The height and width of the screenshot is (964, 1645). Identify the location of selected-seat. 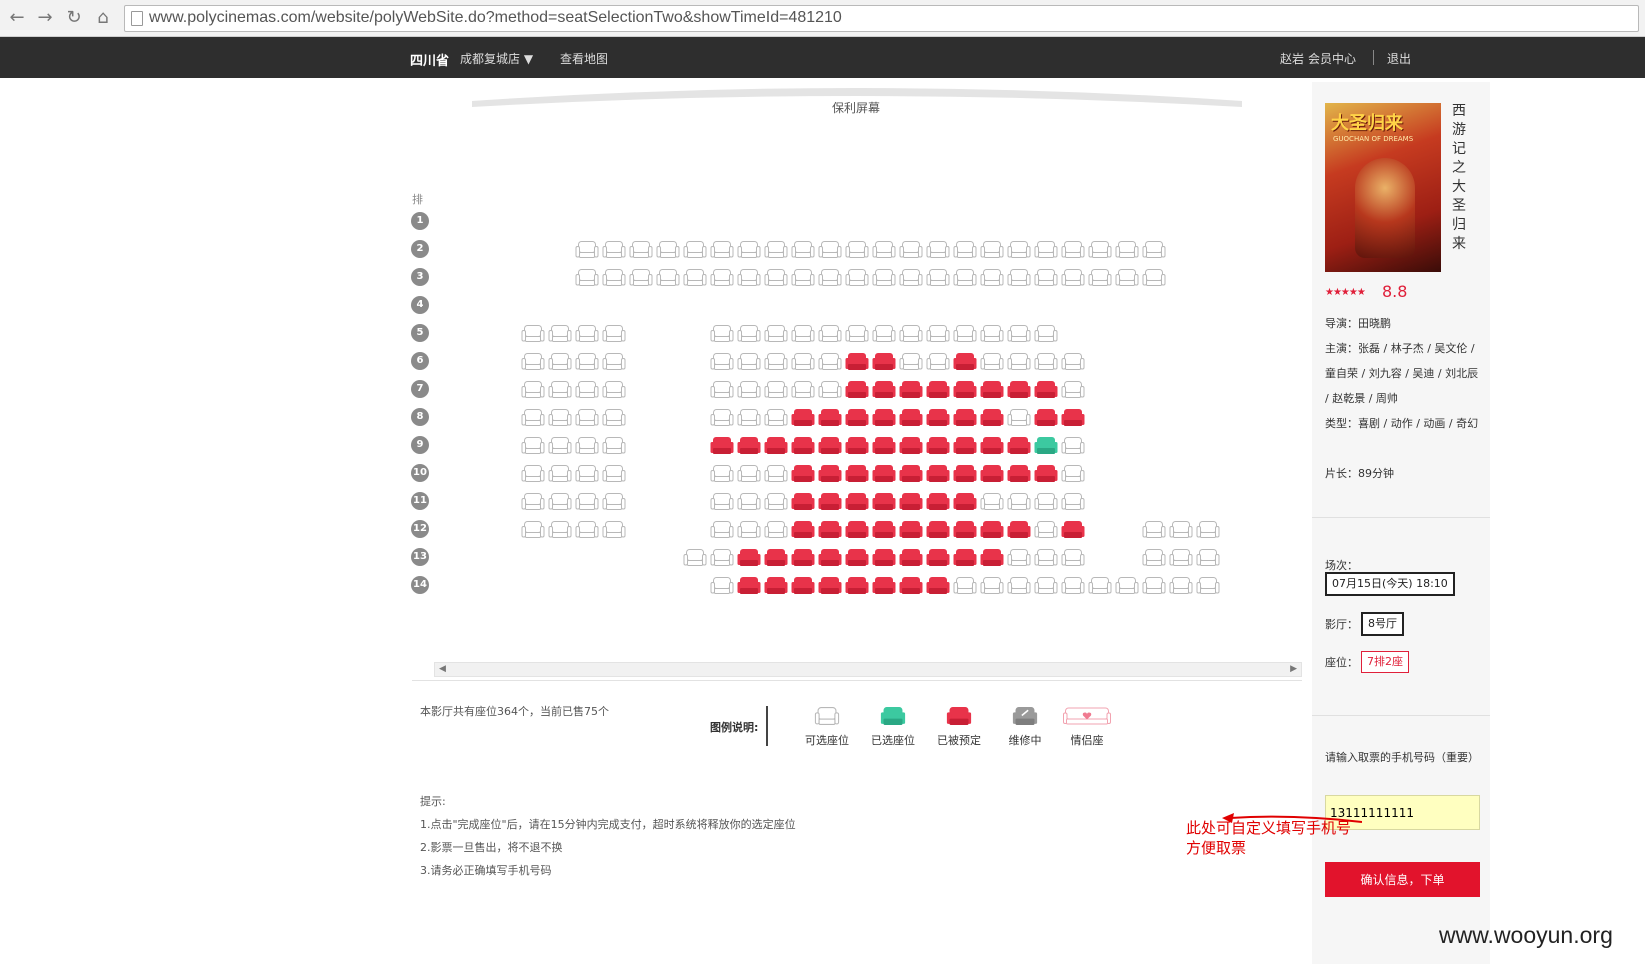
(1046, 445).